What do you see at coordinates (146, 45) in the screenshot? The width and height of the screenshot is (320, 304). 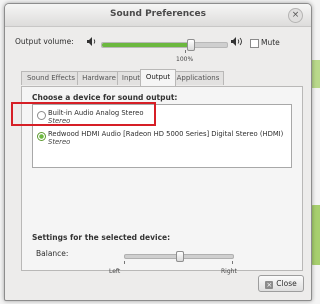 I see `output-volume-level` at bounding box center [146, 45].